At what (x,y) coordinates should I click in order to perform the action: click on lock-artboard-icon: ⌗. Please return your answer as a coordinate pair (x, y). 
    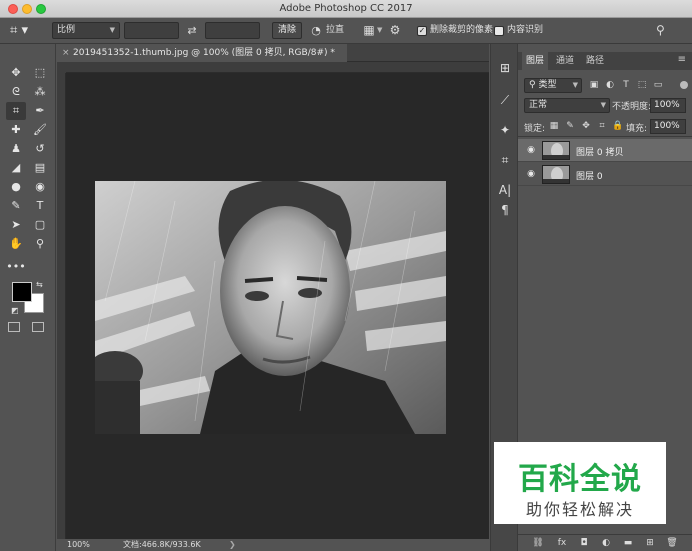
    Looking at the image, I should click on (602, 126).